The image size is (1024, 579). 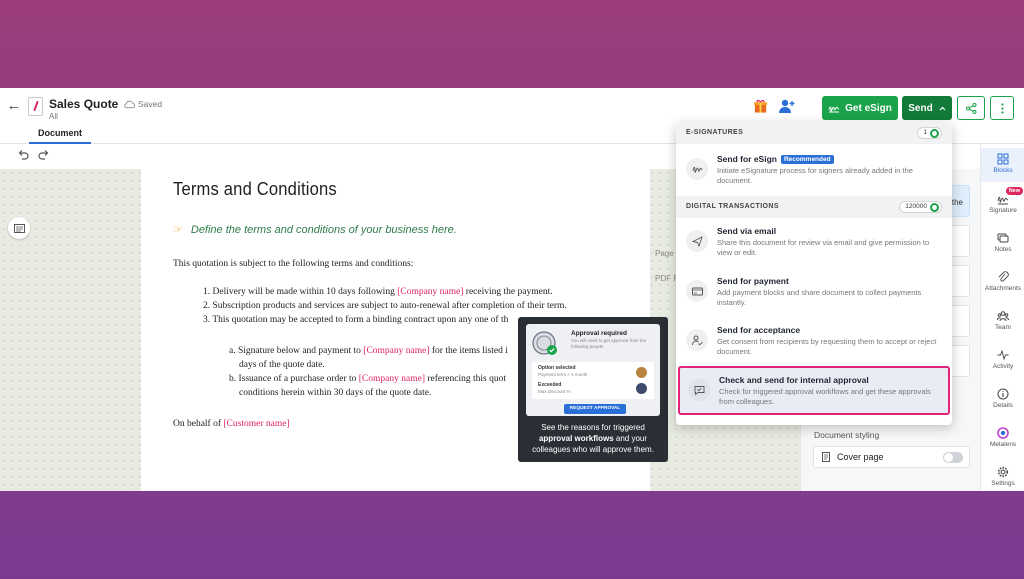 I want to click on esign-credit-counter: 1, so click(x=929, y=133).